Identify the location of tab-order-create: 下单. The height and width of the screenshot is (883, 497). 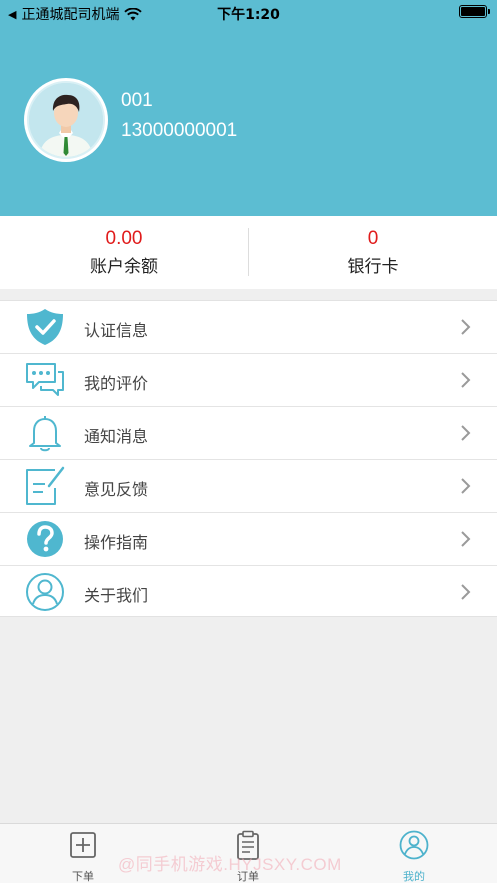
(83, 856).